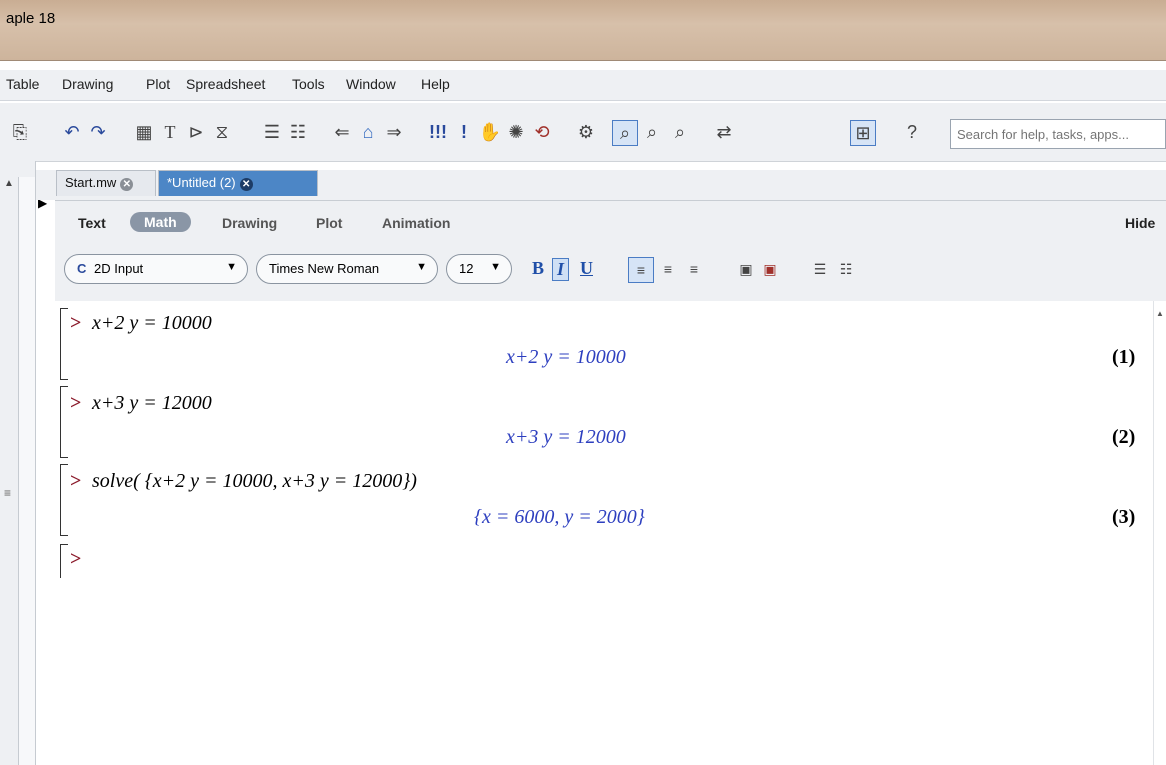 This screenshot has height=765, width=1166. I want to click on underline-button: U, so click(586, 268).